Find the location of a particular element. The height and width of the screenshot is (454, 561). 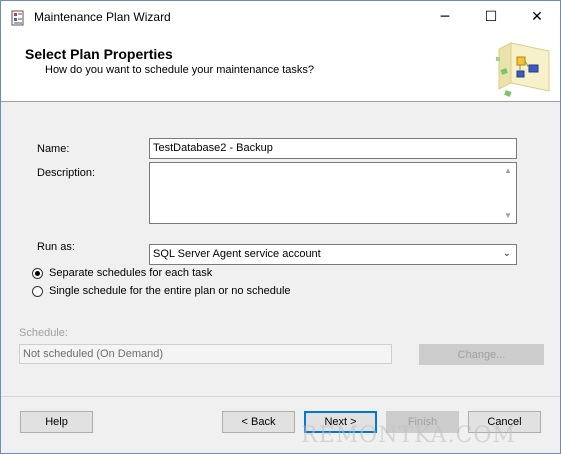

schedule-value: Not scheduled (On Demand) is located at coordinates (93, 354).